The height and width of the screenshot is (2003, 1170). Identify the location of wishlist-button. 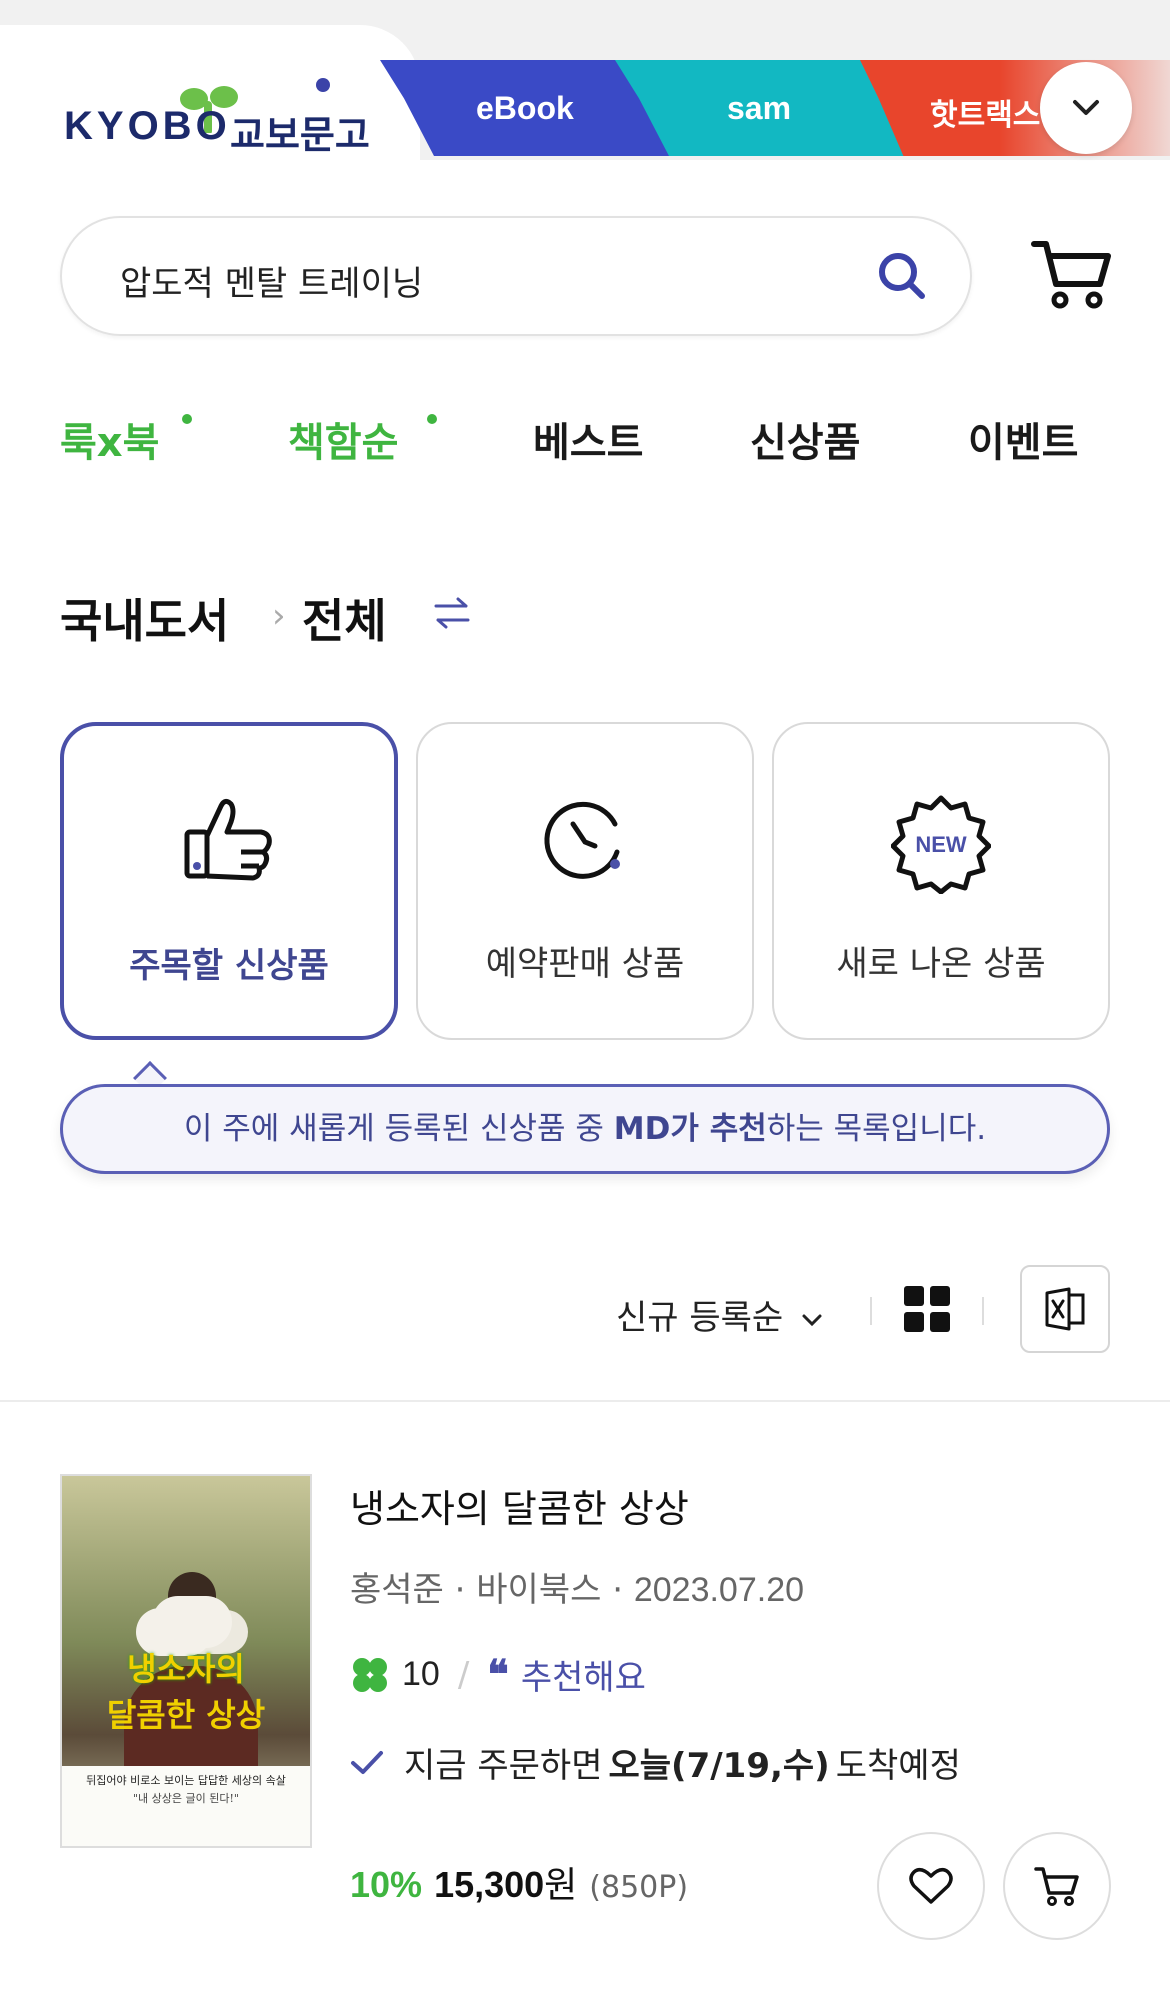
(931, 1886).